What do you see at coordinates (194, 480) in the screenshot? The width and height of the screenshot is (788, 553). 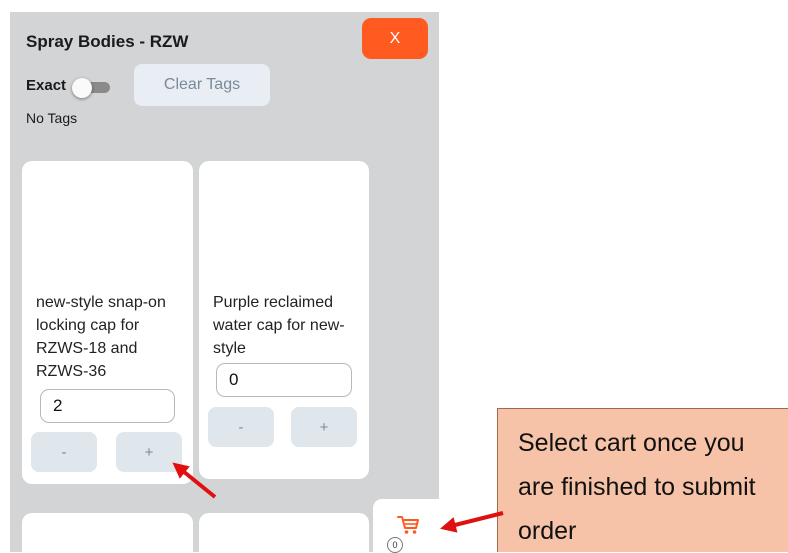 I see `arrow-to-plus` at bounding box center [194, 480].